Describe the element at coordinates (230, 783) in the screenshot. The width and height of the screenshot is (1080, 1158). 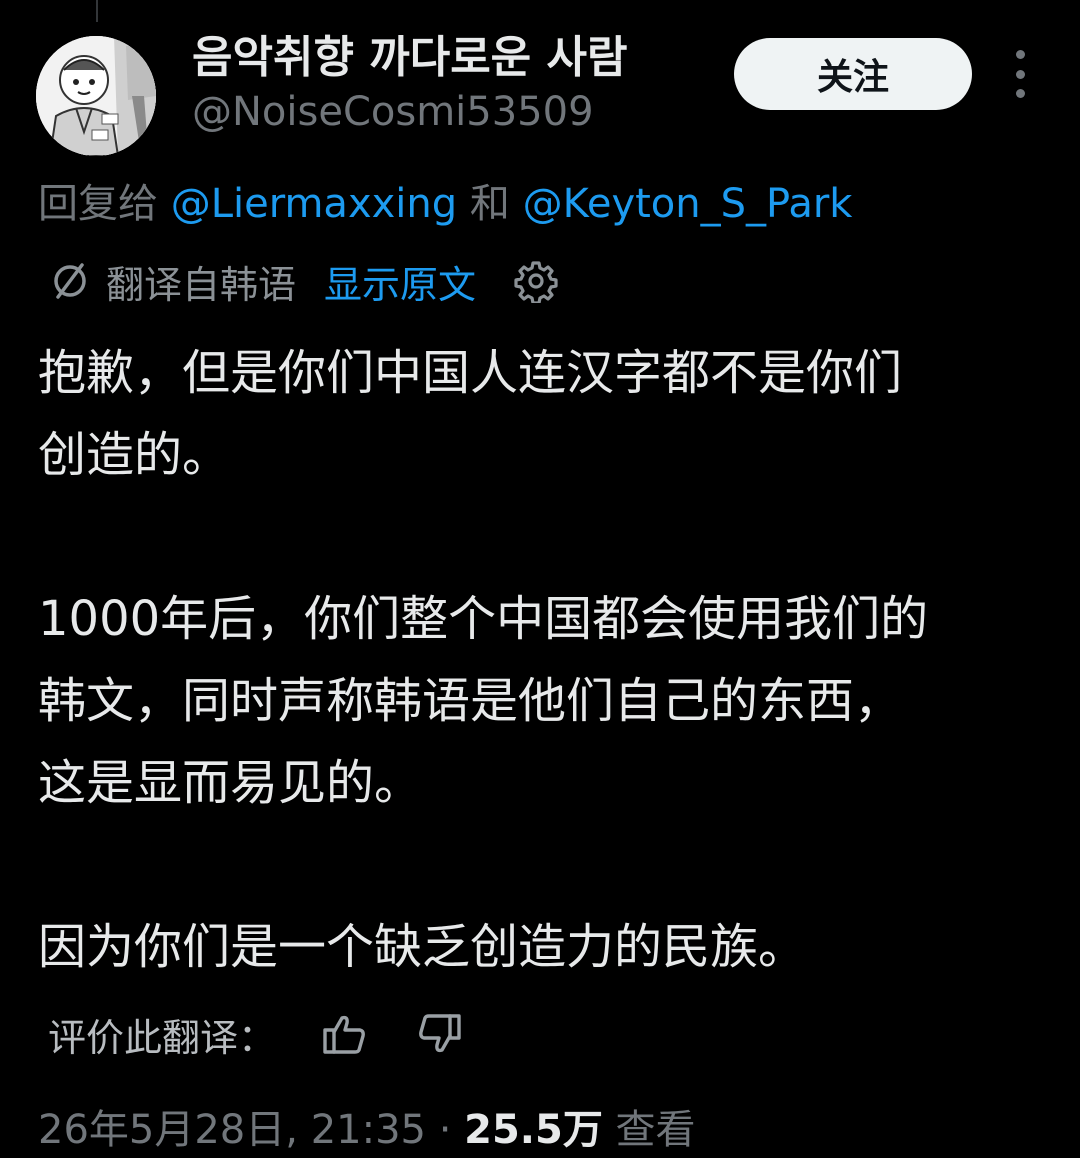
I see `tweet-line: 这是显而易见的。` at that location.